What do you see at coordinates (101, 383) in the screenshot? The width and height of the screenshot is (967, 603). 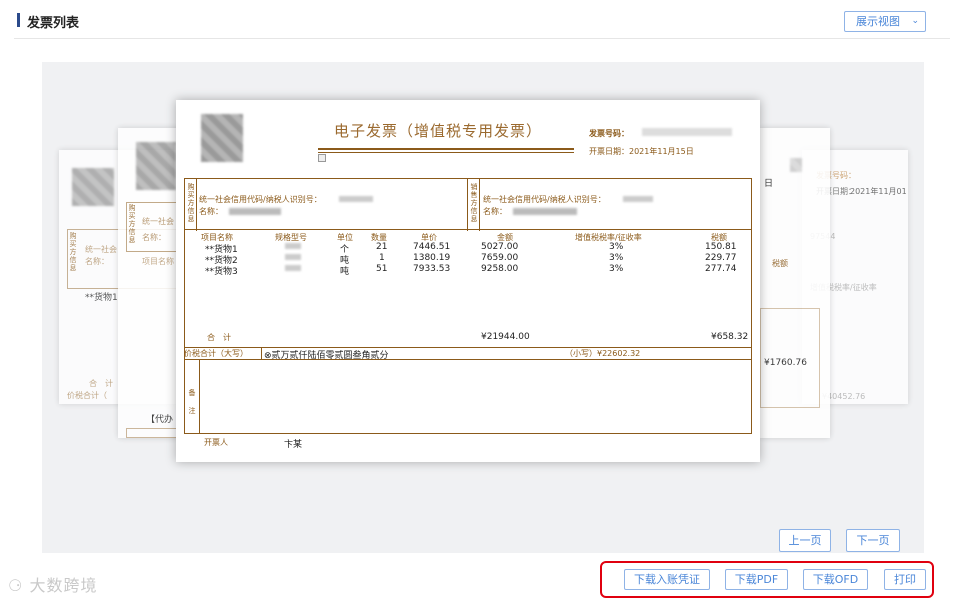 I see `back-total-frag: 合 计` at bounding box center [101, 383].